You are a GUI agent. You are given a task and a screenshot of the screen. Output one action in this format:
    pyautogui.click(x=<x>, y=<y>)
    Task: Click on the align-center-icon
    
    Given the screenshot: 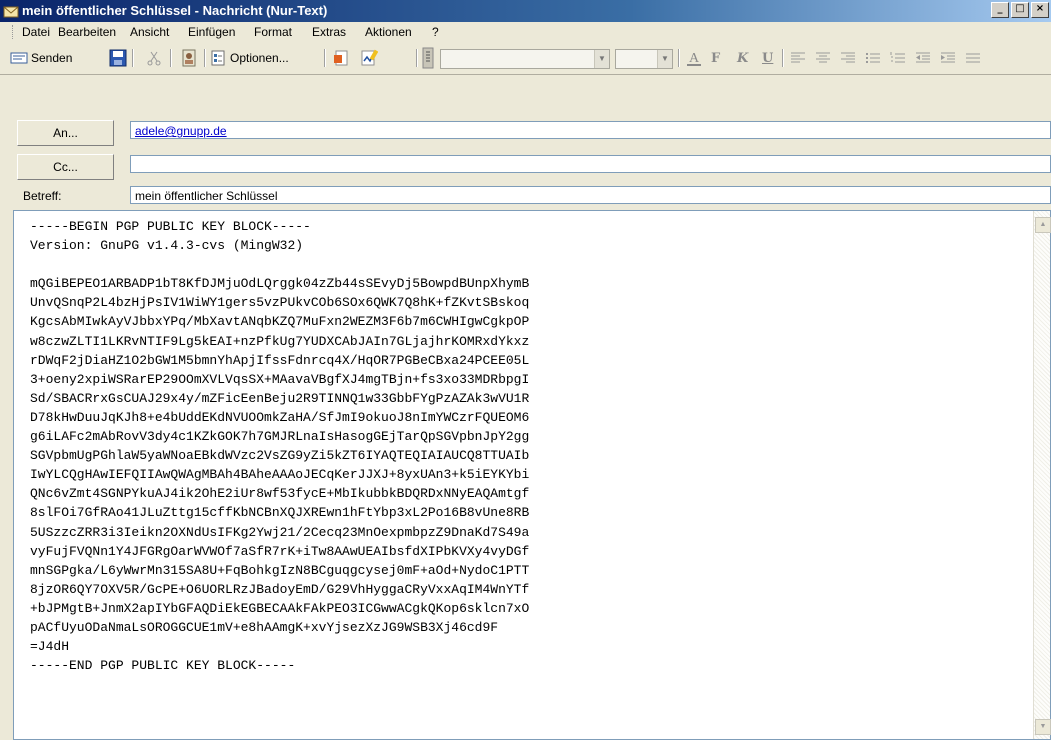 What is the action you would take?
    pyautogui.click(x=823, y=57)
    